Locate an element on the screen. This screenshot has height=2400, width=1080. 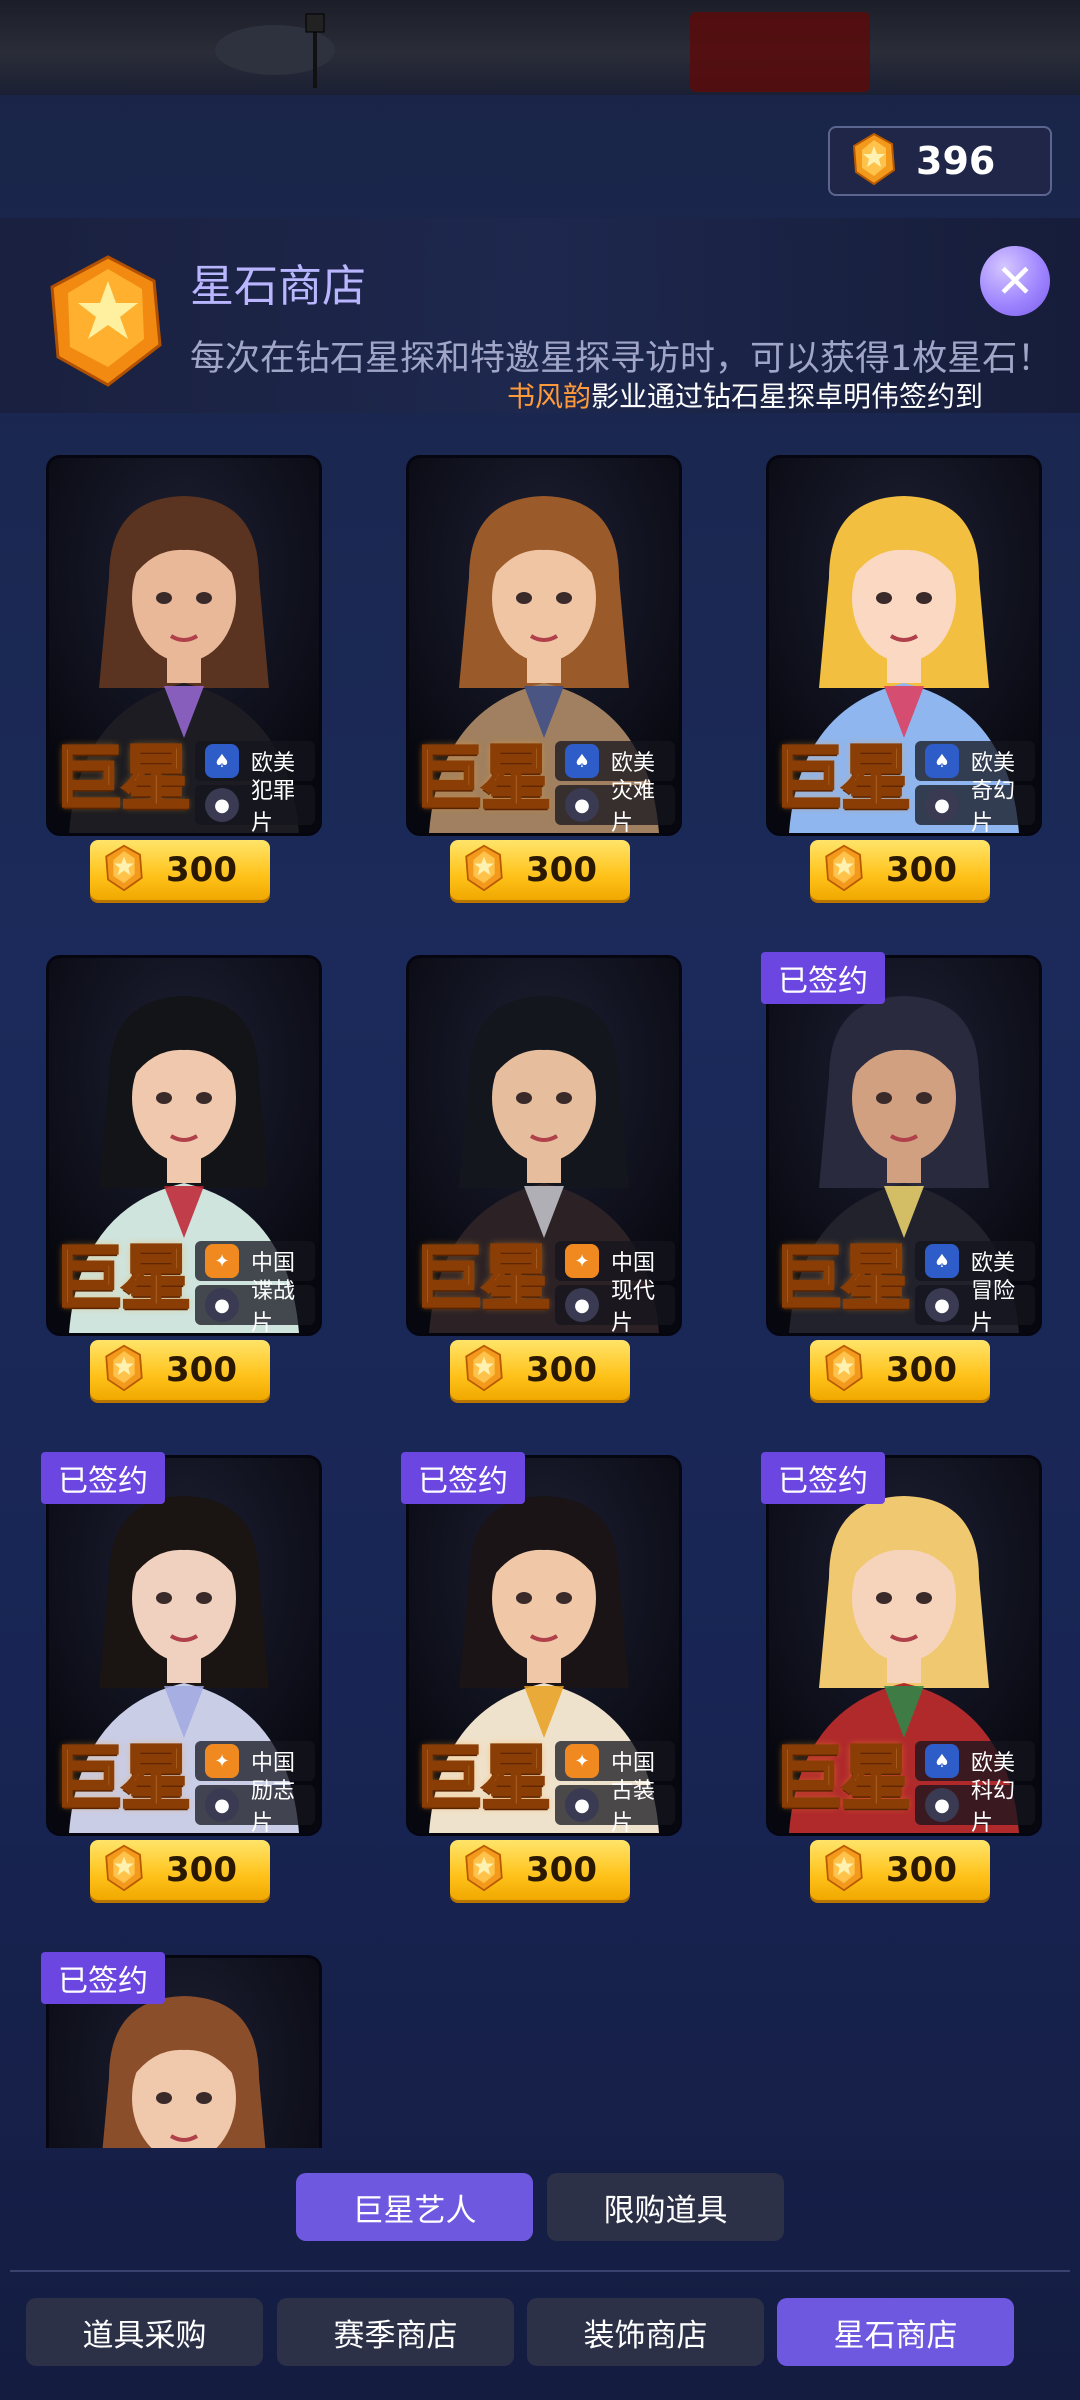
genre-label: 奇幻片 is located at coordinates (993, 807).